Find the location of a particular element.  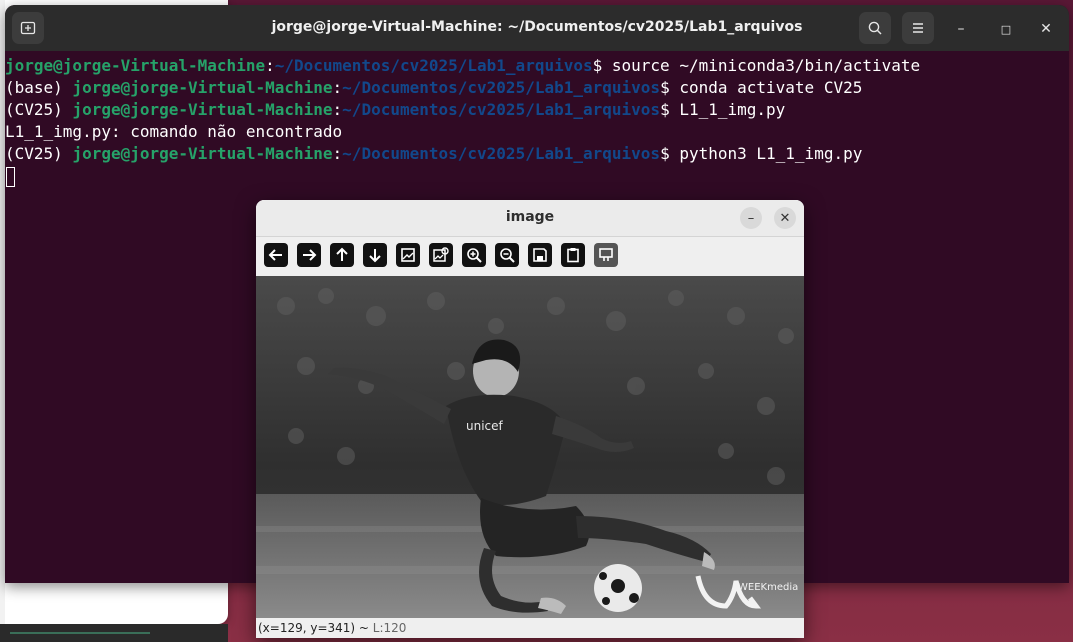

zoom-original-button is located at coordinates (441, 255).